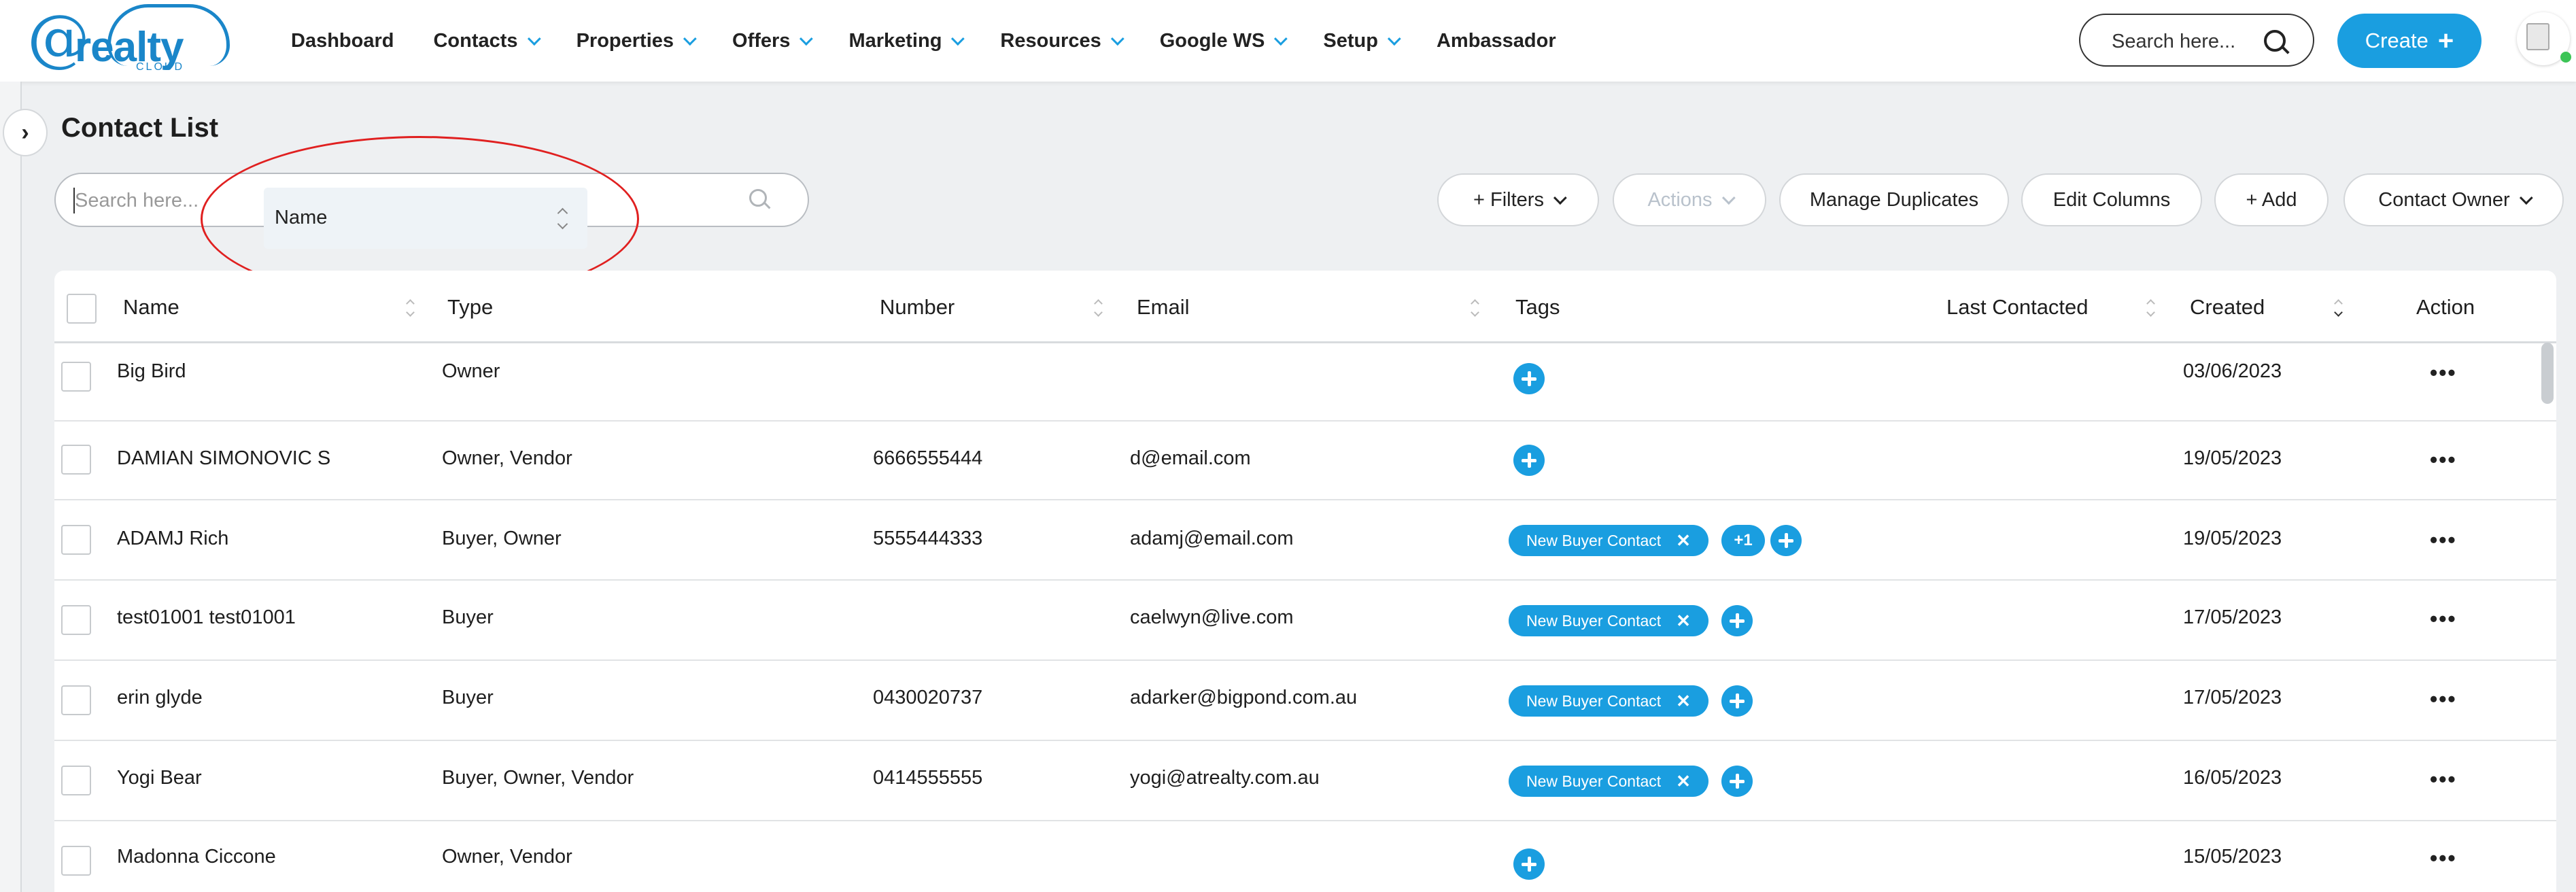 The width and height of the screenshot is (2576, 892). What do you see at coordinates (895, 40) in the screenshot?
I see `nav-label: Marketing` at bounding box center [895, 40].